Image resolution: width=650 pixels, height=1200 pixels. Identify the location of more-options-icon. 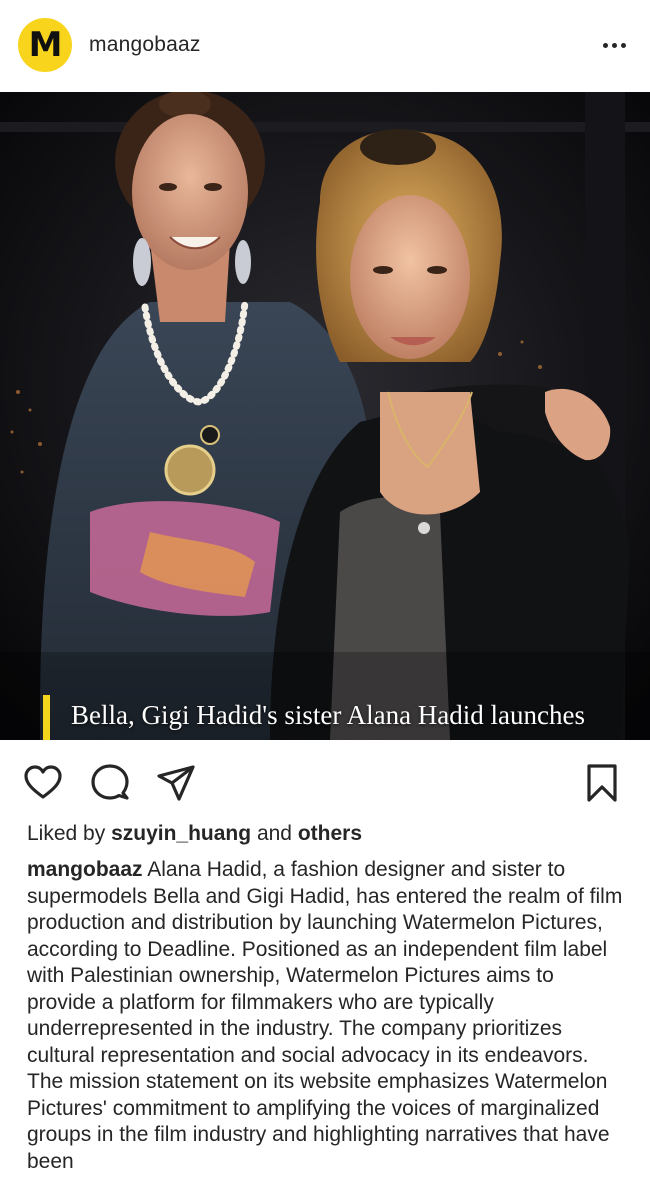
(614, 45).